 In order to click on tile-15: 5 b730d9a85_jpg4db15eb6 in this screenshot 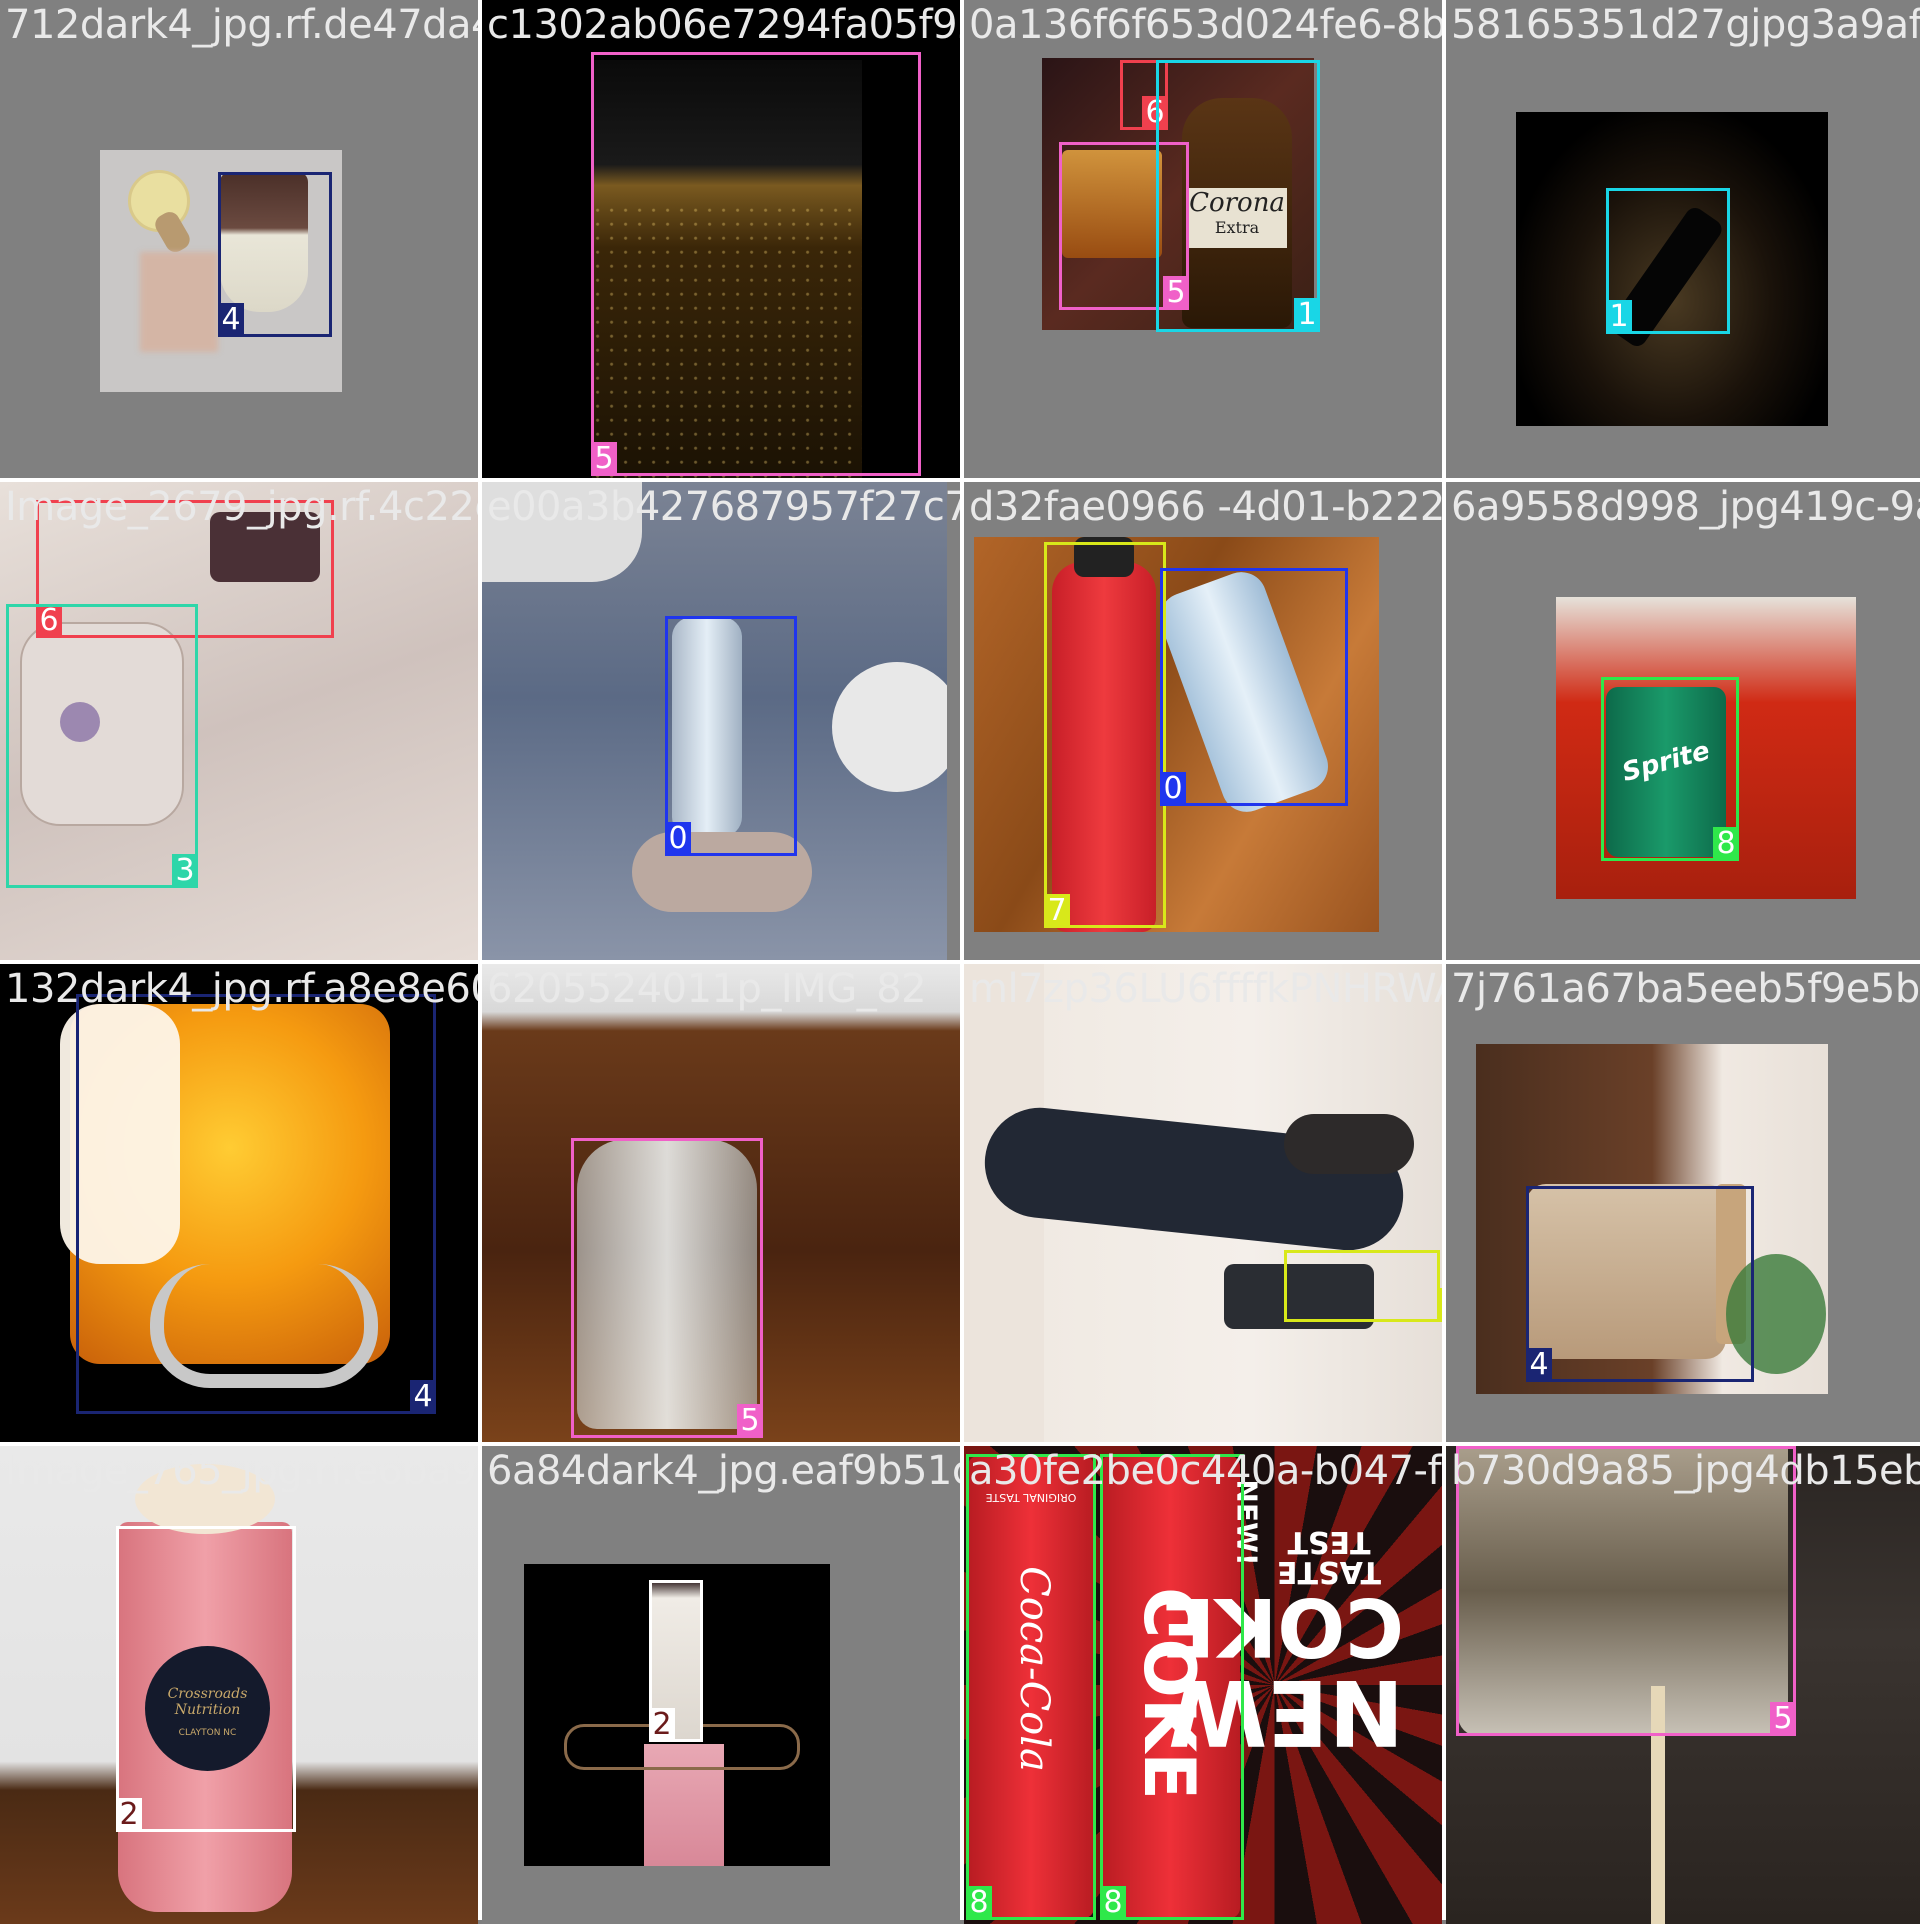, I will do `click(1683, 1685)`.